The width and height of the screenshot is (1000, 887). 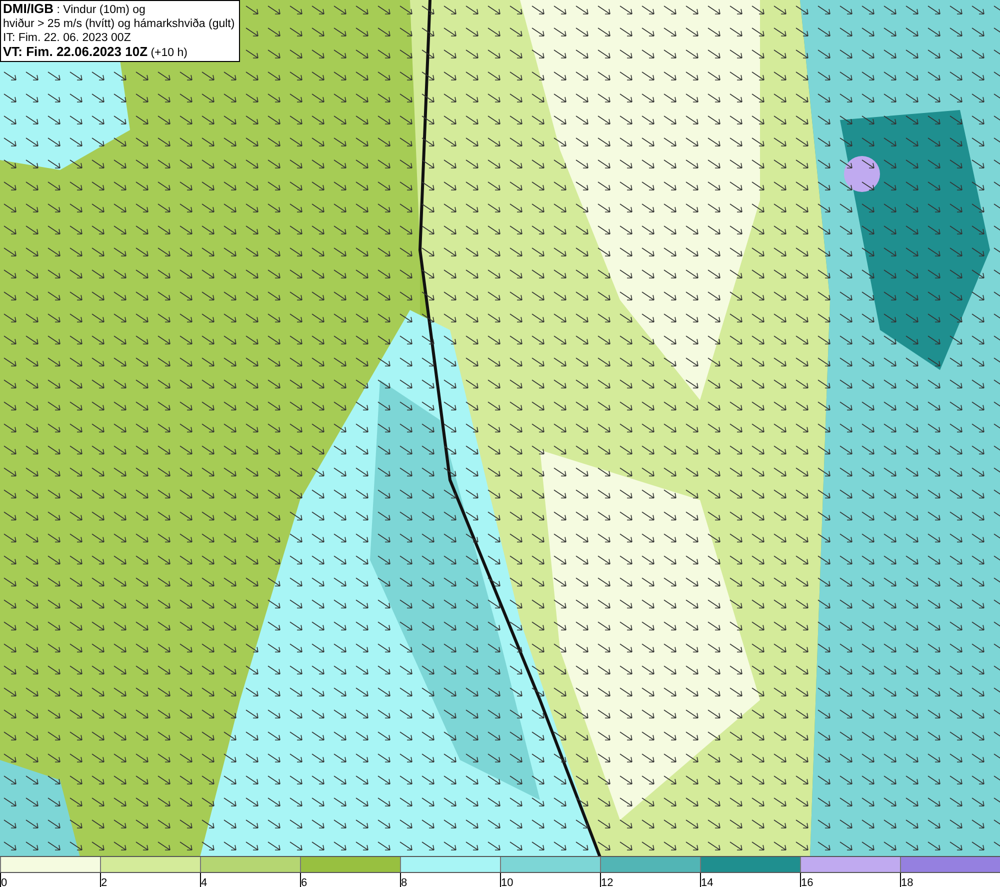 What do you see at coordinates (807, 882) in the screenshot?
I see `legend-tick-label: 16` at bounding box center [807, 882].